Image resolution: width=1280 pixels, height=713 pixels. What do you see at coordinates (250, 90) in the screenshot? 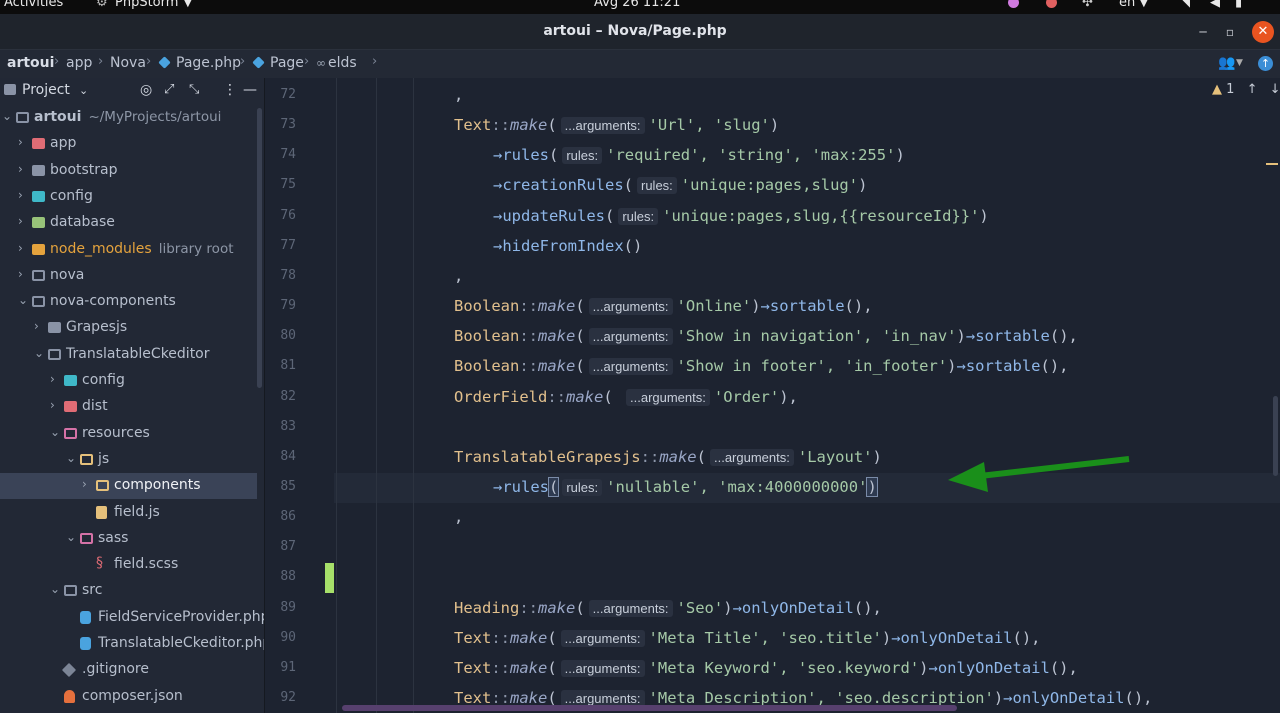
I see `hide-panel-icon: —` at bounding box center [250, 90].